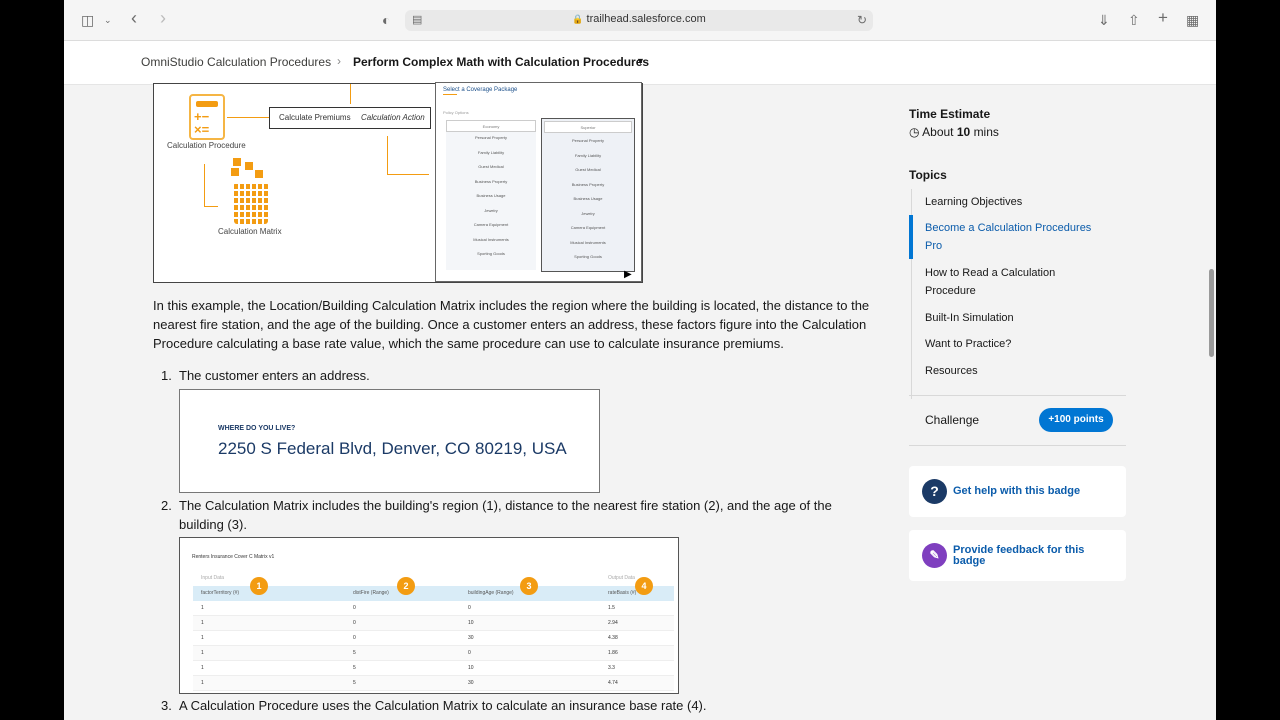 The image size is (1280, 720). What do you see at coordinates (578, 19) in the screenshot?
I see `lock-icon: 🔒` at bounding box center [578, 19].